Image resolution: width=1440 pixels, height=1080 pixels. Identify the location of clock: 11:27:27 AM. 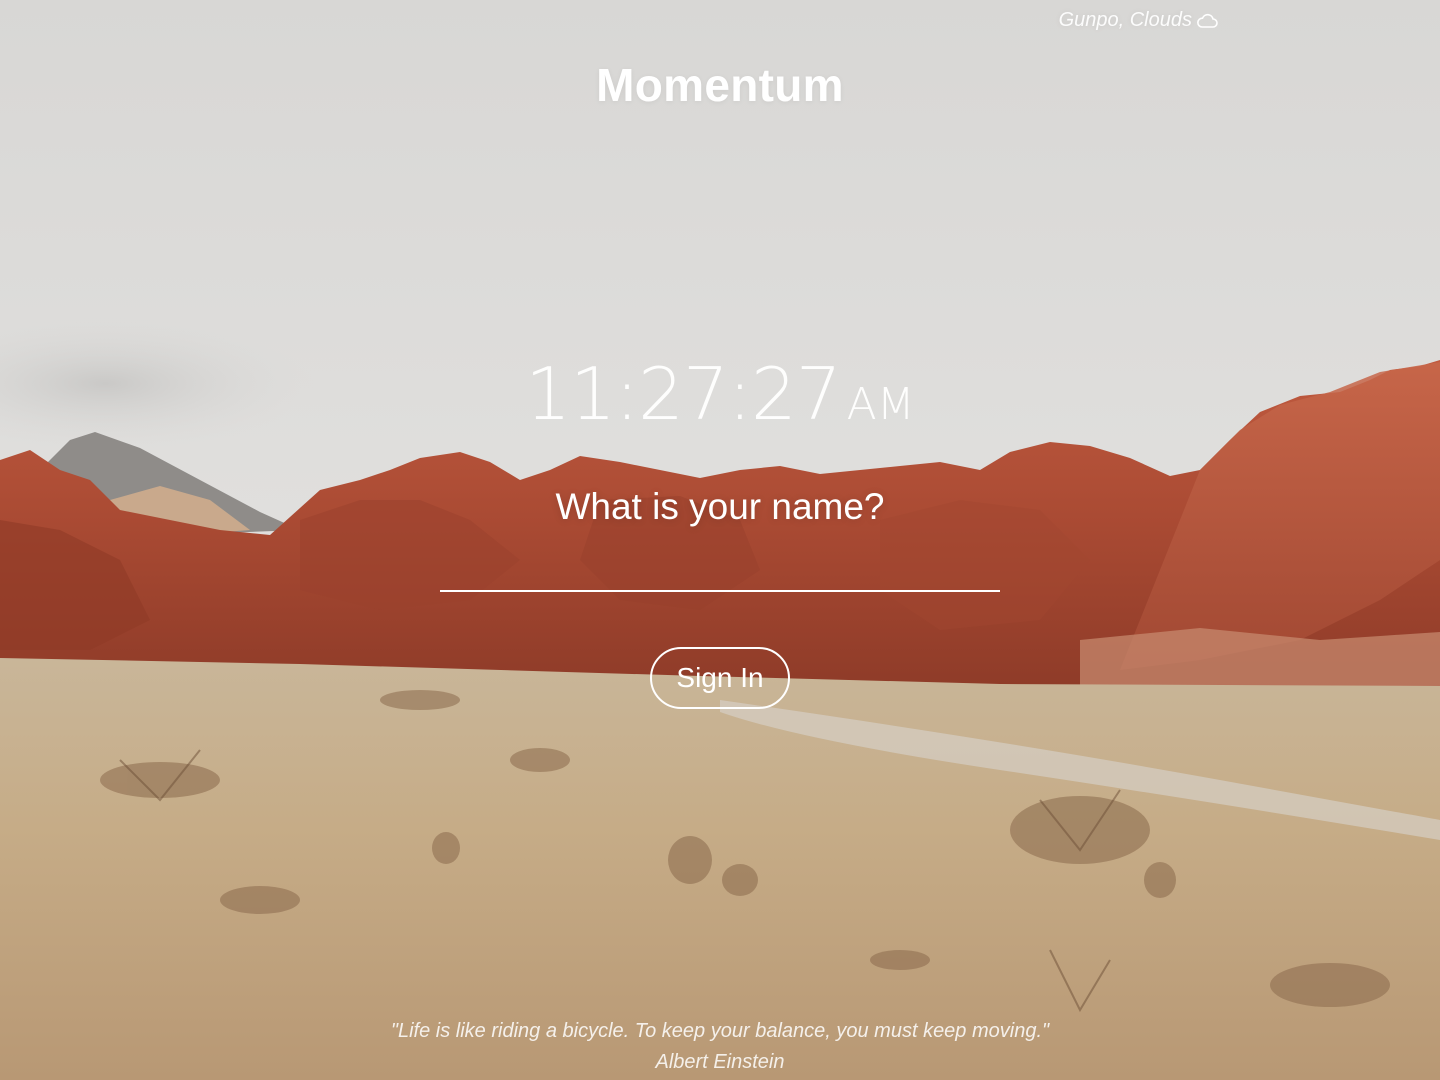
(720, 394).